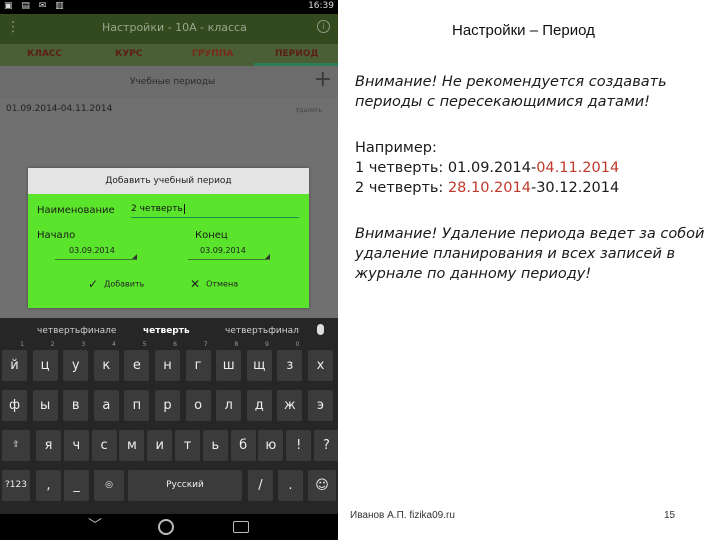  Describe the element at coordinates (160, 445) in the screenshot. I see `key-и: и` at that location.